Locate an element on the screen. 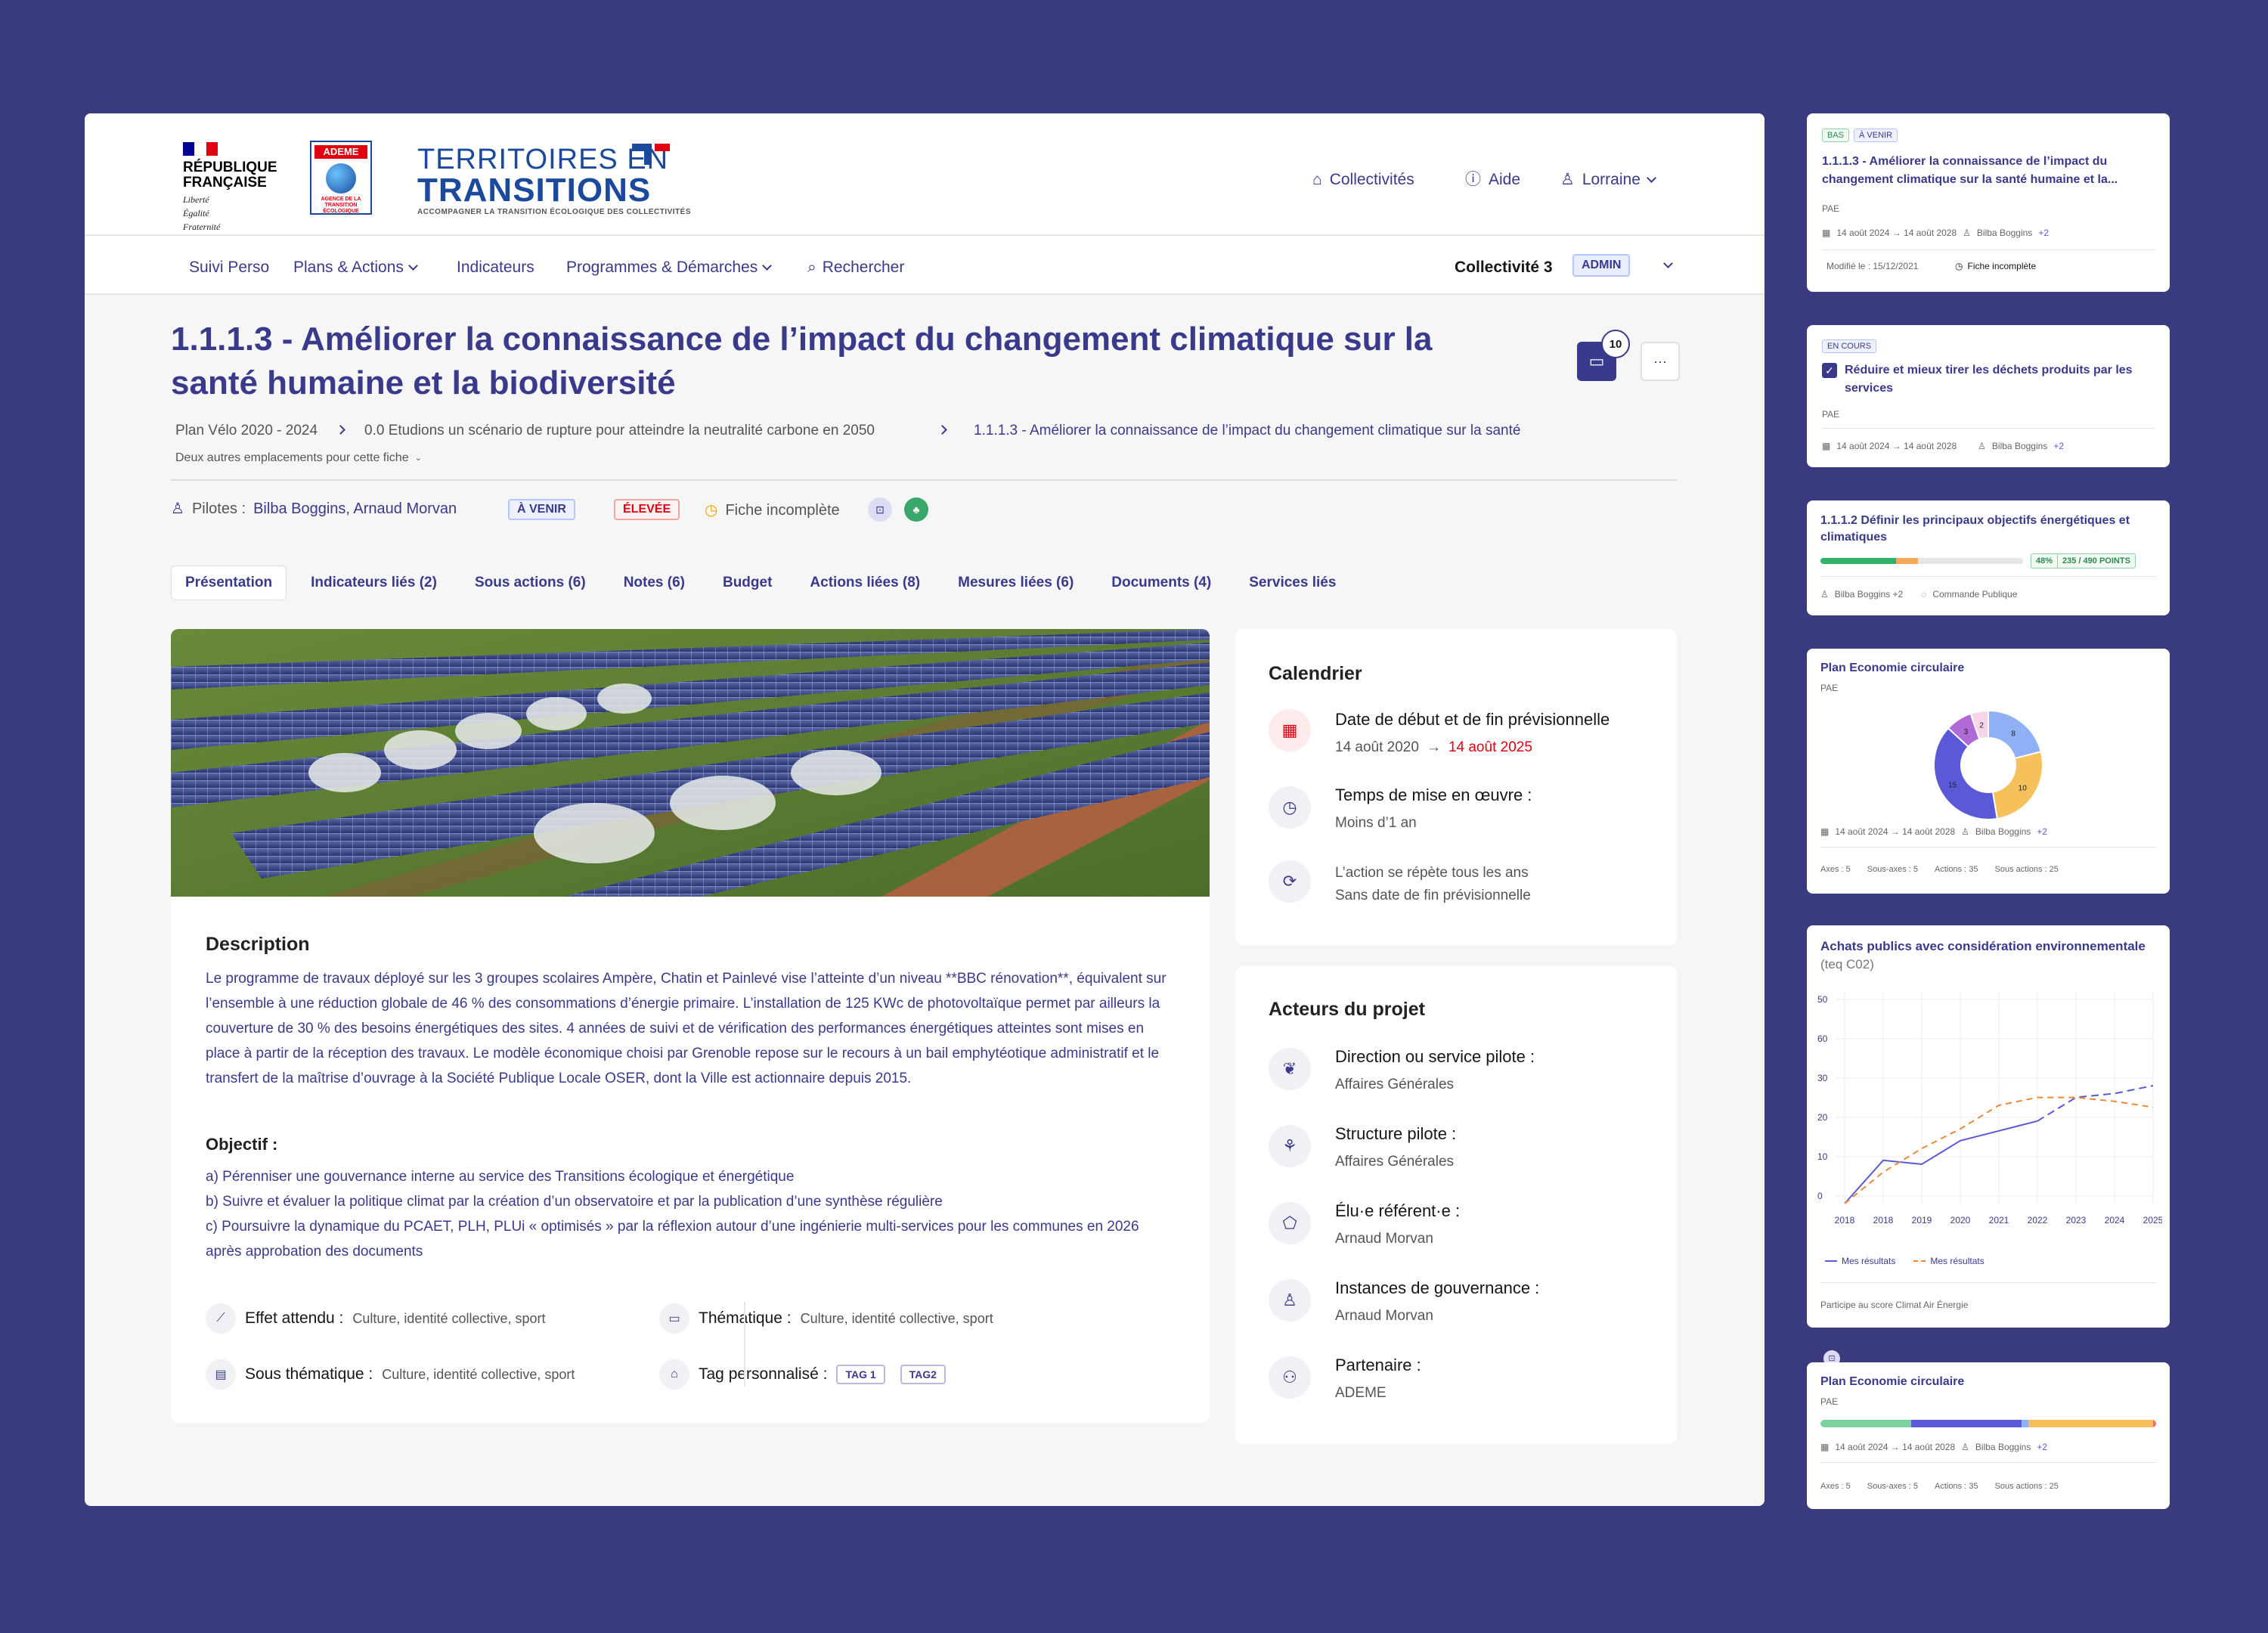 This screenshot has height=1633, width=2268. tab-documents: Documents (4) is located at coordinates (1161, 583).